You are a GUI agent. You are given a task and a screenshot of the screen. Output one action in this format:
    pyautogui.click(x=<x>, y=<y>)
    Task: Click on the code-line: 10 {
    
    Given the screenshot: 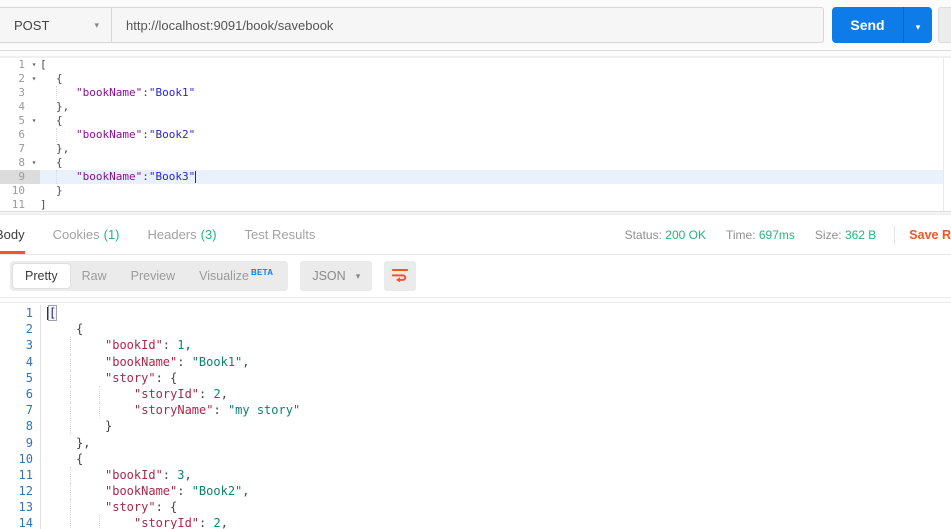 What is the action you would take?
    pyautogui.click(x=475, y=458)
    